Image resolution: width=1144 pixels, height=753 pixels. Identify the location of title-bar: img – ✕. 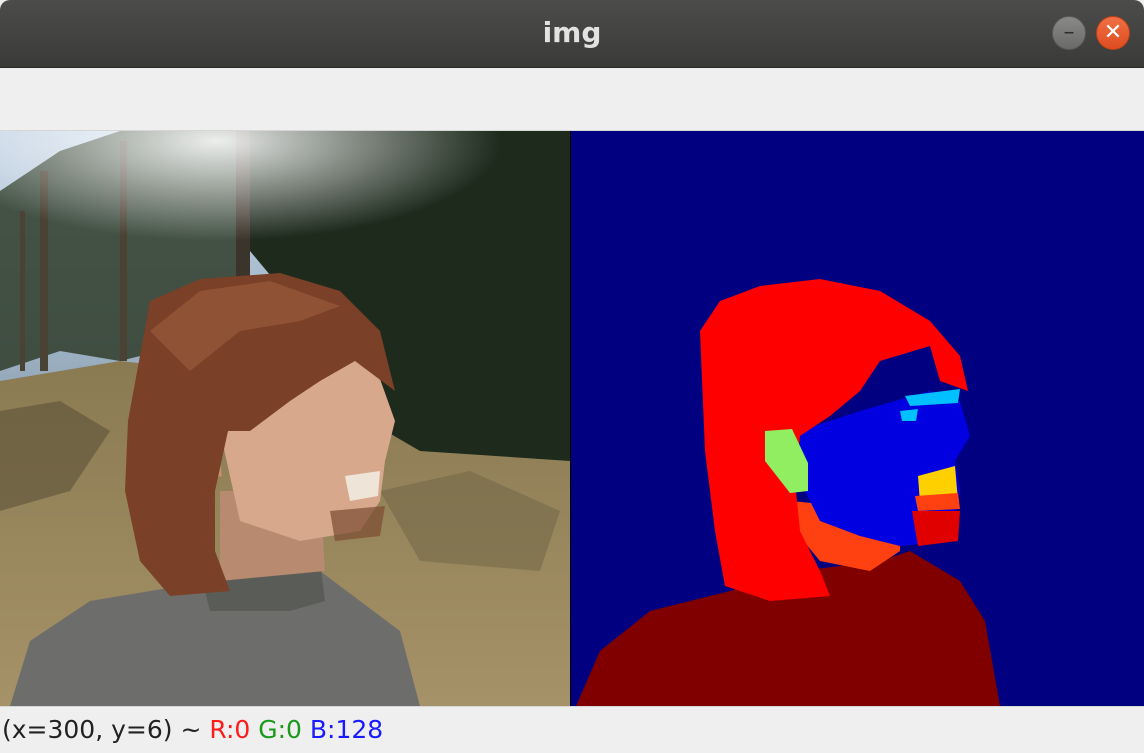
(572, 34).